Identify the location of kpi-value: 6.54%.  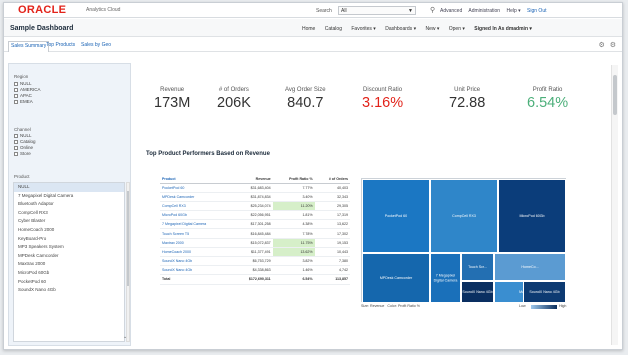
(548, 103).